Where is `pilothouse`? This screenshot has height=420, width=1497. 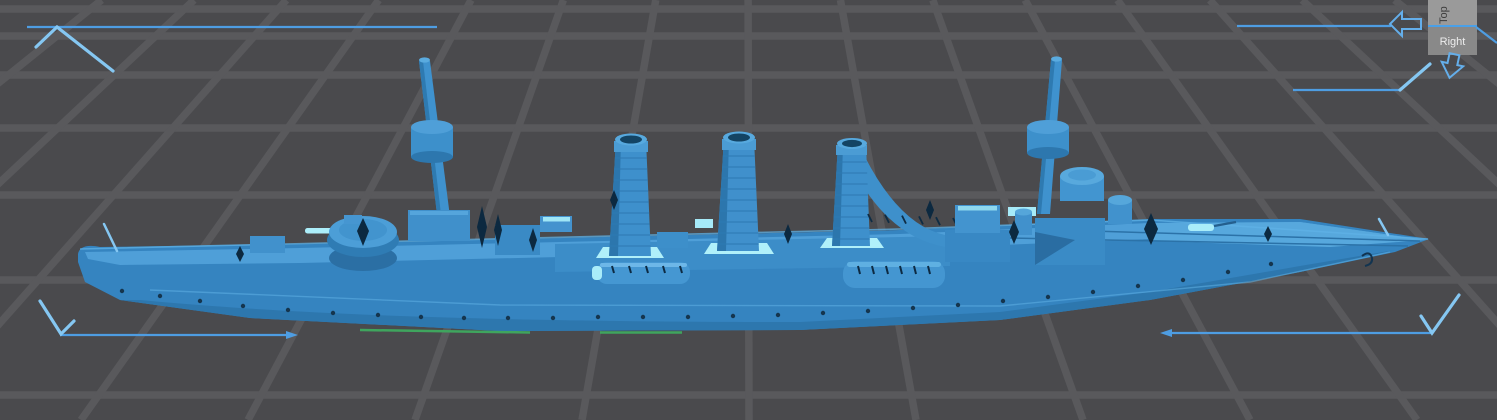
pilothouse is located at coordinates (1082, 184).